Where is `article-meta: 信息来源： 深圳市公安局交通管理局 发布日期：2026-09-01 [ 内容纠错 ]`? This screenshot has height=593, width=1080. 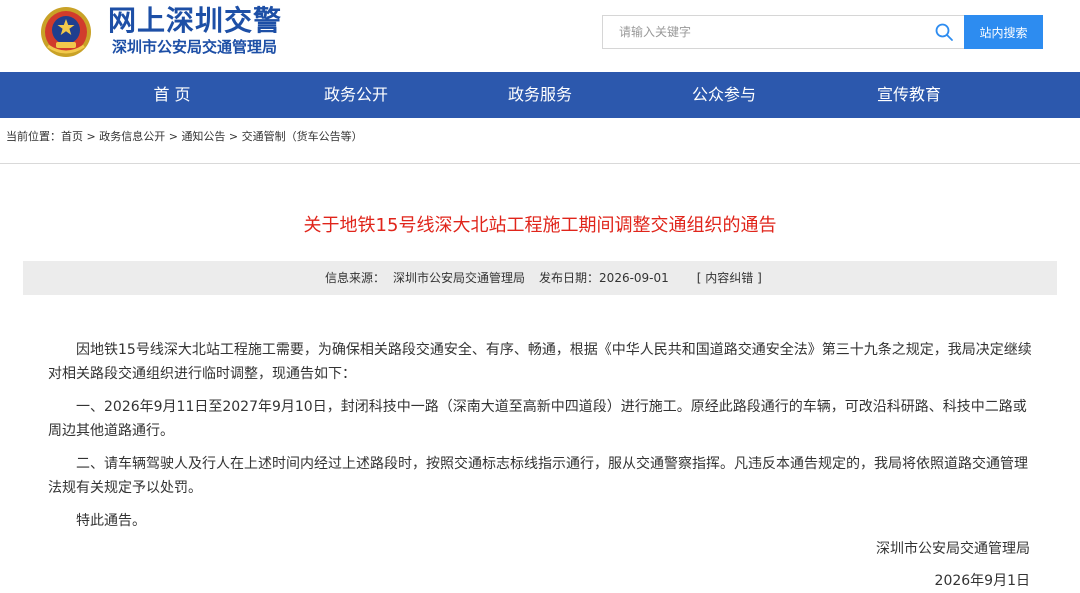 article-meta: 信息来源： 深圳市公安局交通管理局 发布日期：2026-09-01 [ 内容纠错 ] is located at coordinates (543, 278).